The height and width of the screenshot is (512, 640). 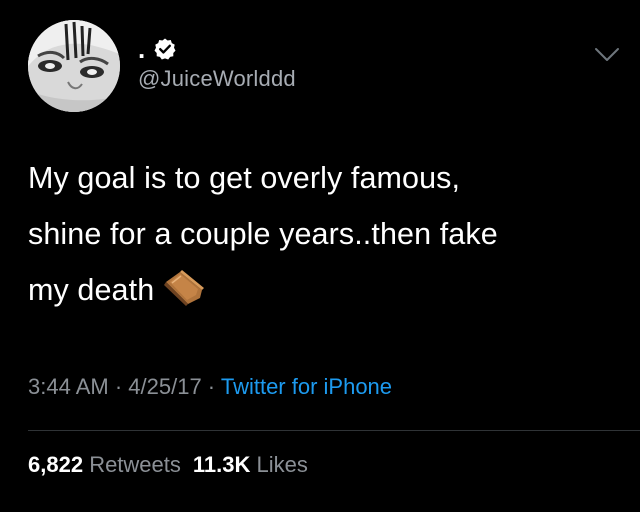 What do you see at coordinates (141, 49) in the screenshot?
I see `display-name: .` at bounding box center [141, 49].